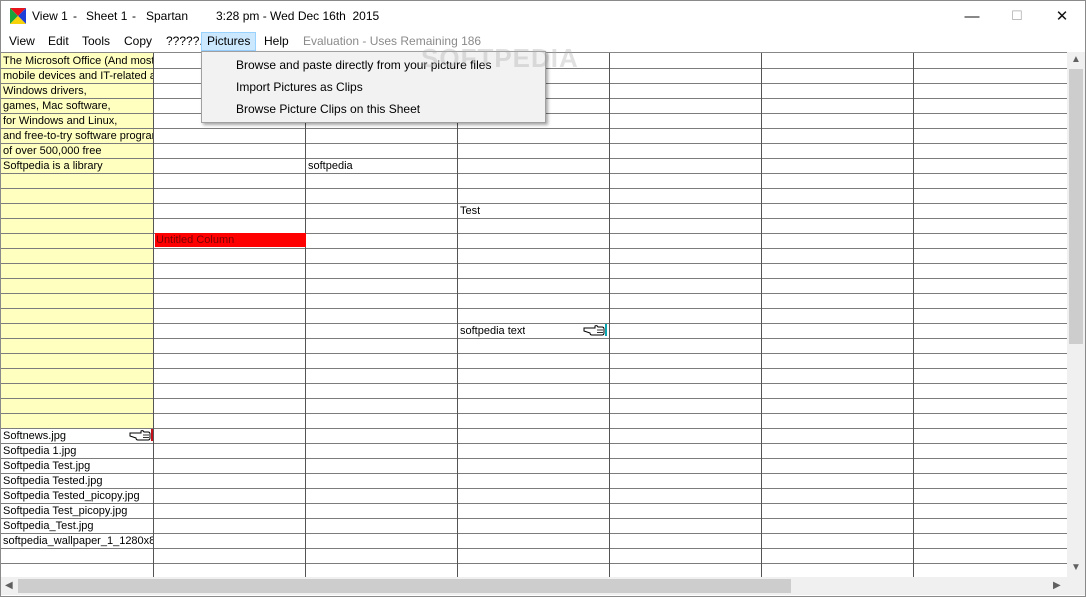  I want to click on sheet-cell: Test, so click(470, 211).